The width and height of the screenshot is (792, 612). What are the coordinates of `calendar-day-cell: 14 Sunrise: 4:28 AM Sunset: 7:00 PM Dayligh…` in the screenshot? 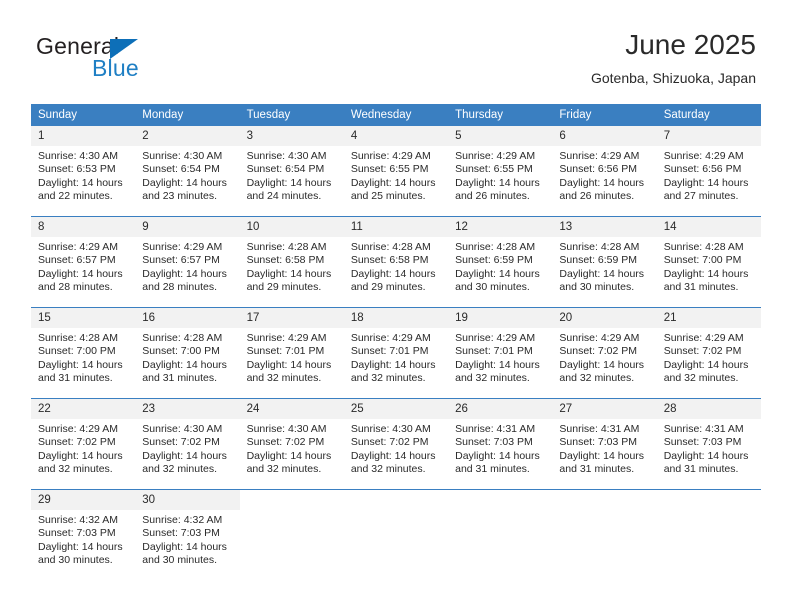 It's located at (708, 256).